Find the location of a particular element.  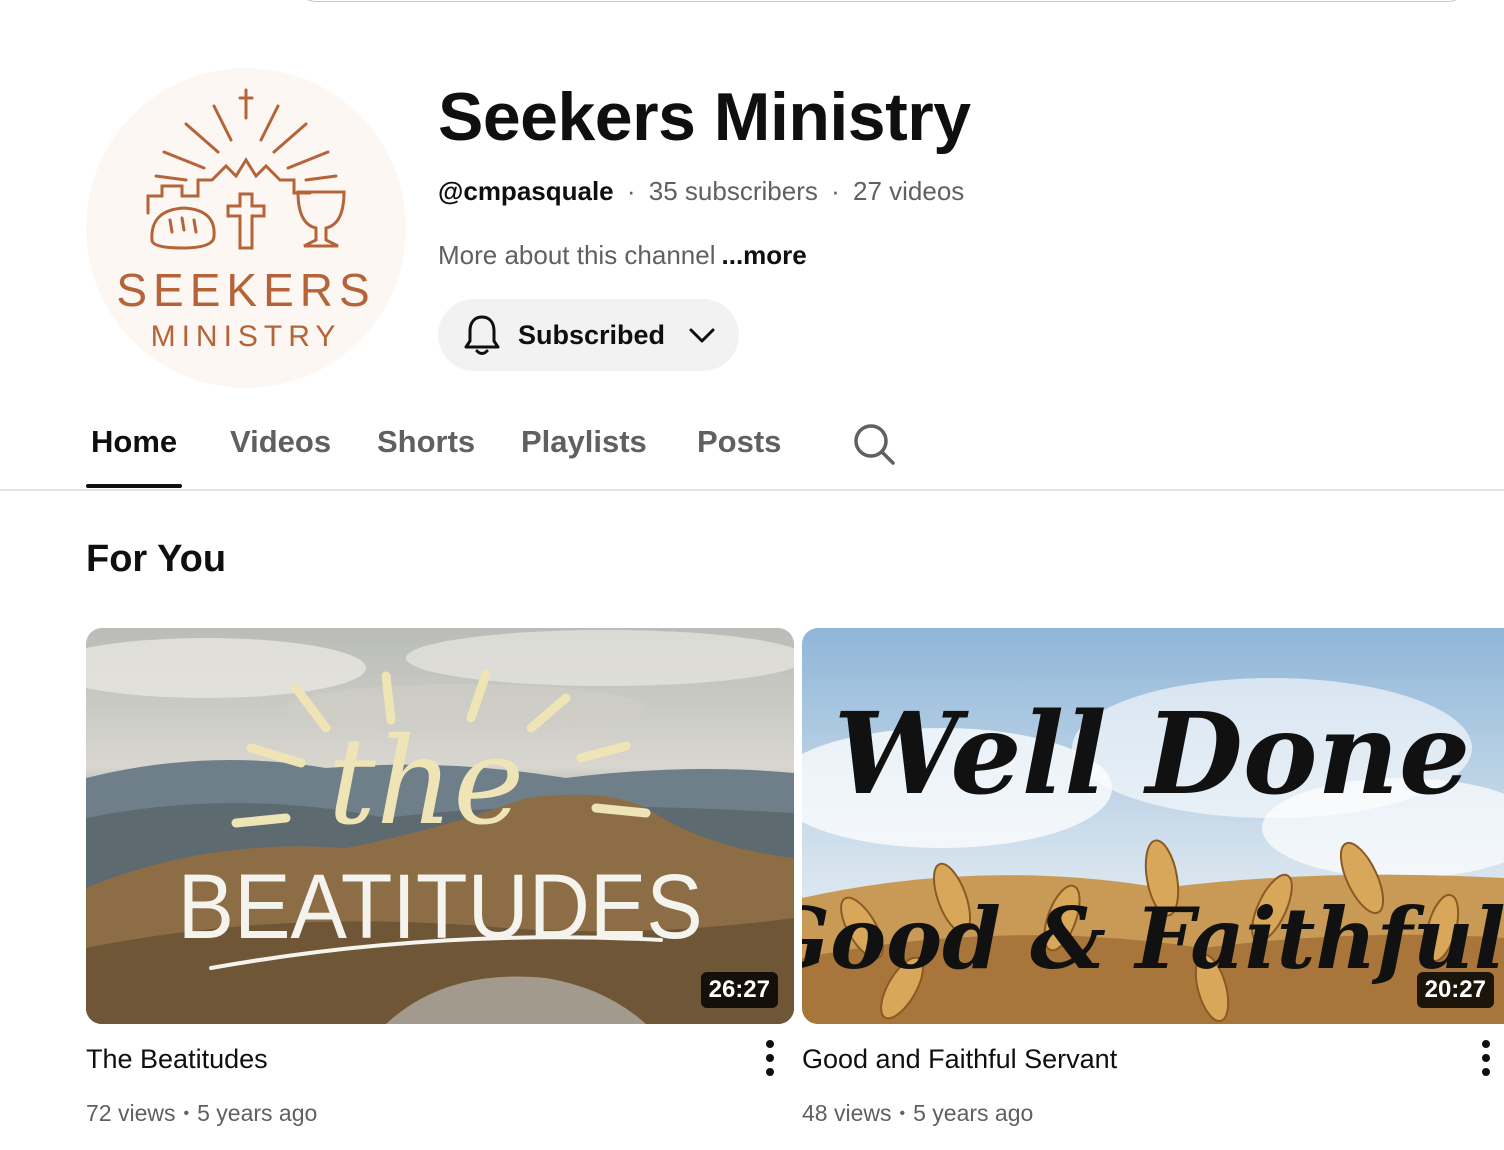

thumb-text-top: Well Done is located at coordinates (1152, 754).